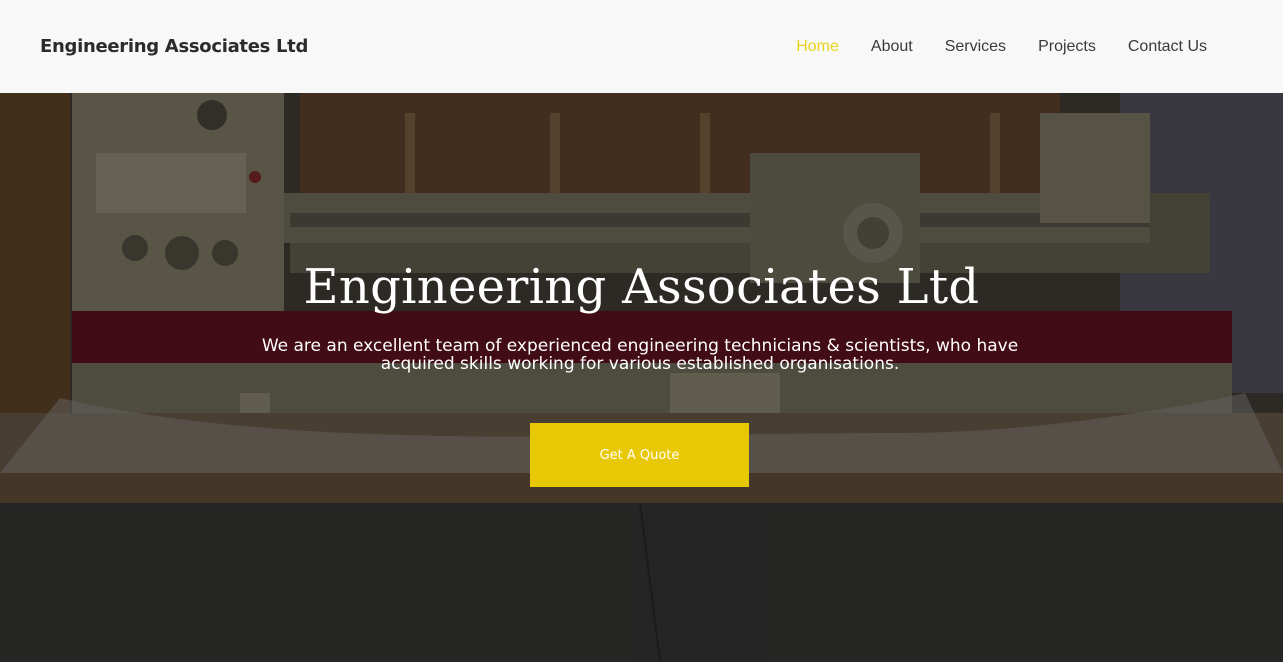 This screenshot has width=1283, height=662. What do you see at coordinates (174, 46) in the screenshot?
I see `site-brand: Engineering Associates Ltd` at bounding box center [174, 46].